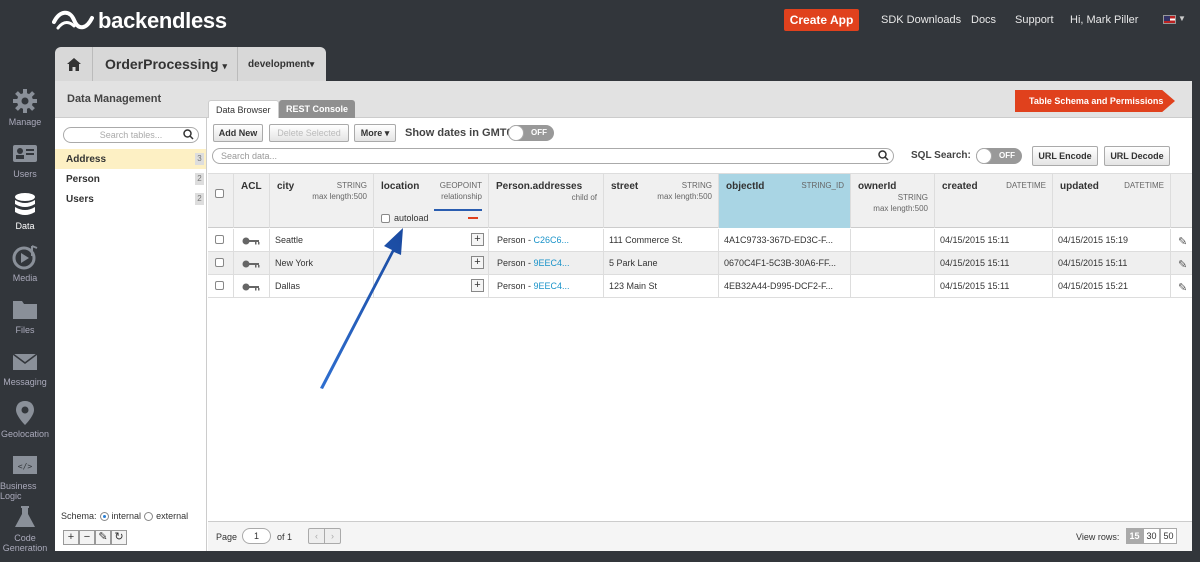 Image resolution: width=1200 pixels, height=562 pixels. What do you see at coordinates (103, 537) in the screenshot?
I see `edit-table-button: ✎` at bounding box center [103, 537].